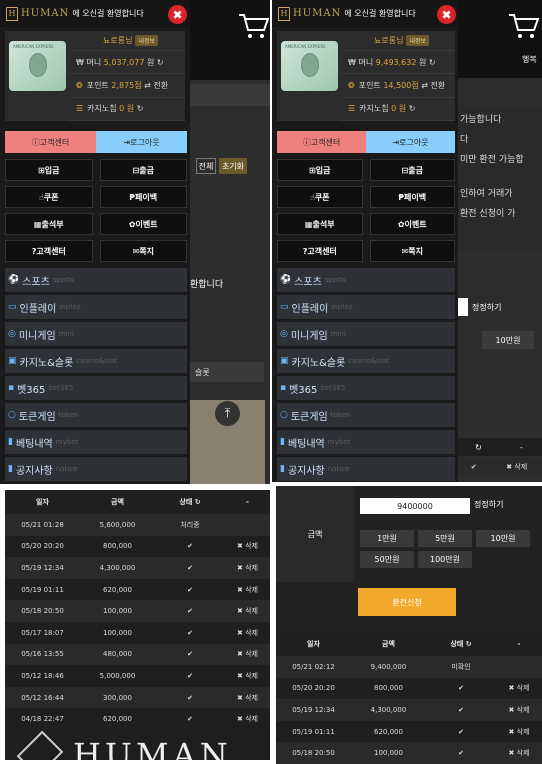 The image size is (542, 764). What do you see at coordinates (286, 280) in the screenshot?
I see `soccer-icon: ⚽` at bounding box center [286, 280].